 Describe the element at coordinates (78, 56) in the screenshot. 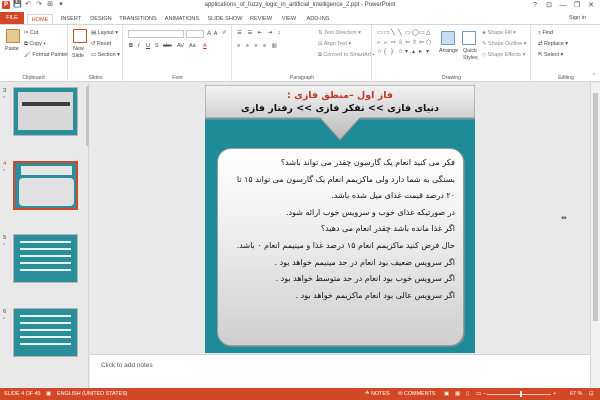

I see `new-slide-button-line2: Slide` at that location.